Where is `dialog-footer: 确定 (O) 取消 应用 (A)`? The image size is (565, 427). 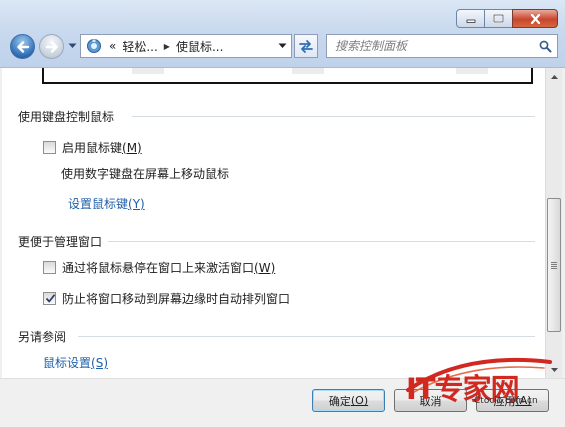
dialog-footer: 确定 (O) 取消 应用 (A) is located at coordinates (282, 402).